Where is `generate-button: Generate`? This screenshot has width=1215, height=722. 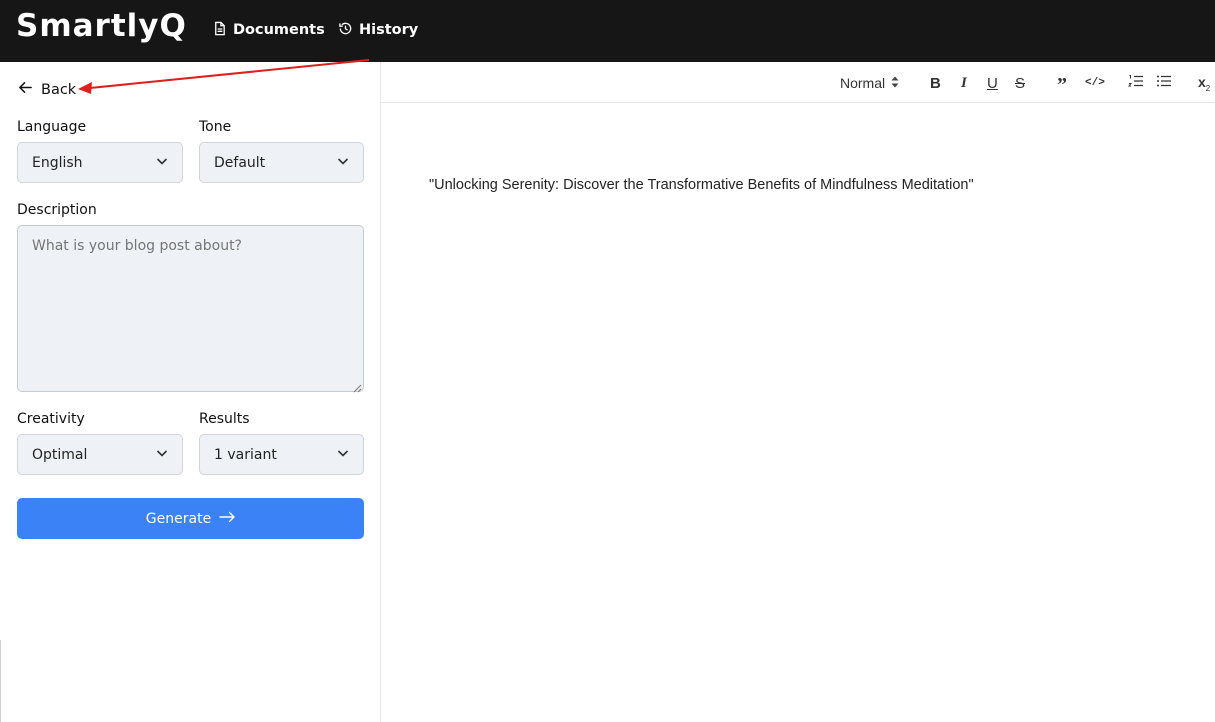 generate-button: Generate is located at coordinates (190, 518).